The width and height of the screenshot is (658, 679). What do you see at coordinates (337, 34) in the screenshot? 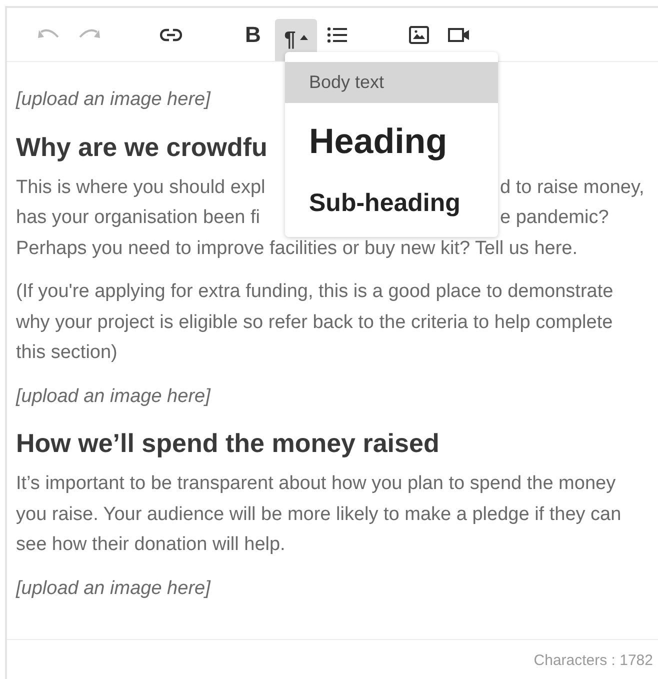
I see `bullet-list-icon` at bounding box center [337, 34].